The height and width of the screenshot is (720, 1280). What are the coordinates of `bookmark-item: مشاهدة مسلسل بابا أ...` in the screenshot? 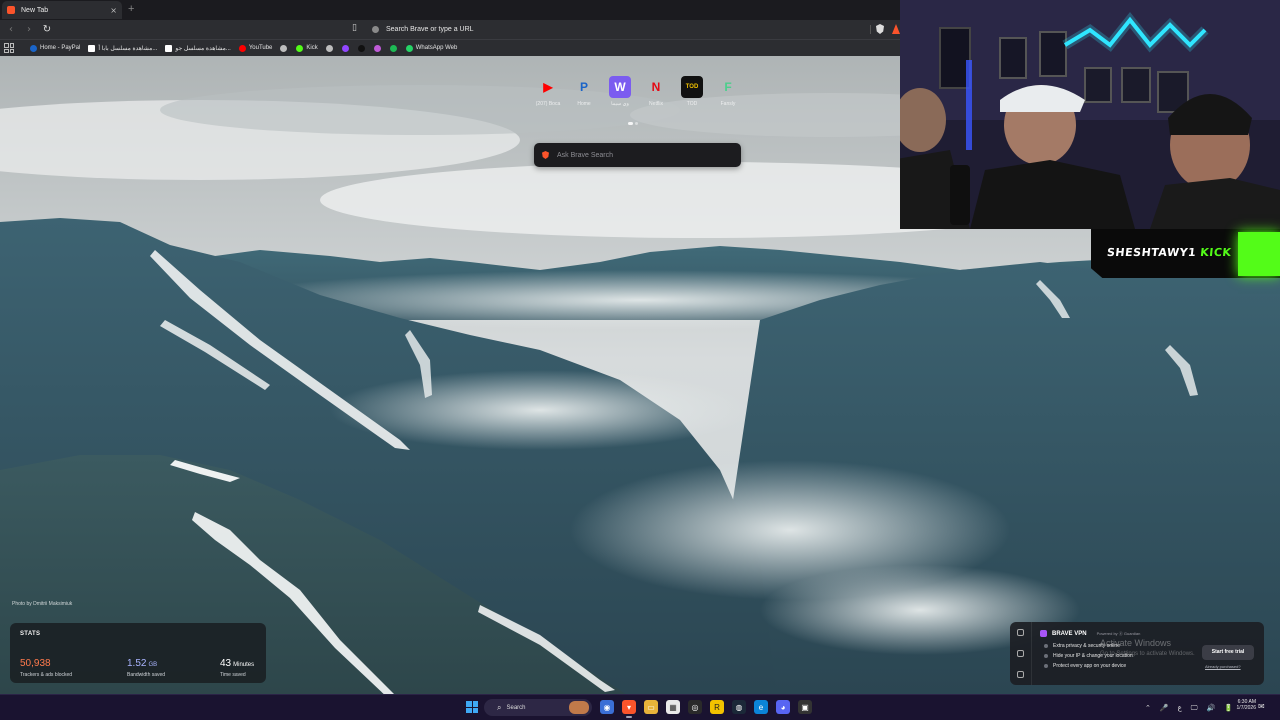 It's located at (122, 48).